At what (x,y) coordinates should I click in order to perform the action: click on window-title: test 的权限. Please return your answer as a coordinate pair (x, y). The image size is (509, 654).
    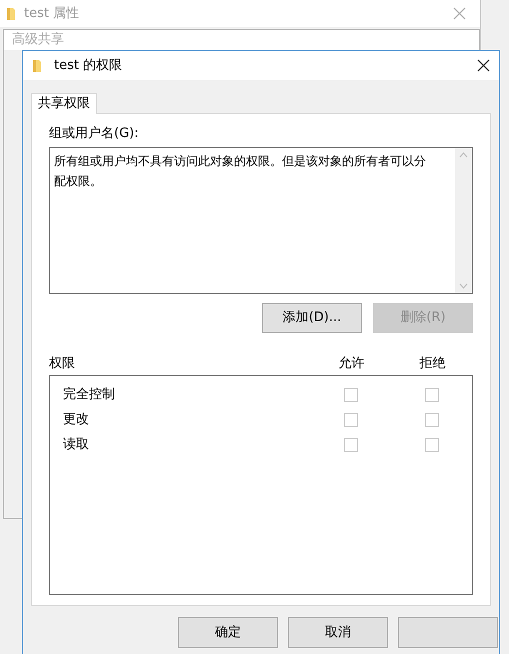
    Looking at the image, I should click on (89, 65).